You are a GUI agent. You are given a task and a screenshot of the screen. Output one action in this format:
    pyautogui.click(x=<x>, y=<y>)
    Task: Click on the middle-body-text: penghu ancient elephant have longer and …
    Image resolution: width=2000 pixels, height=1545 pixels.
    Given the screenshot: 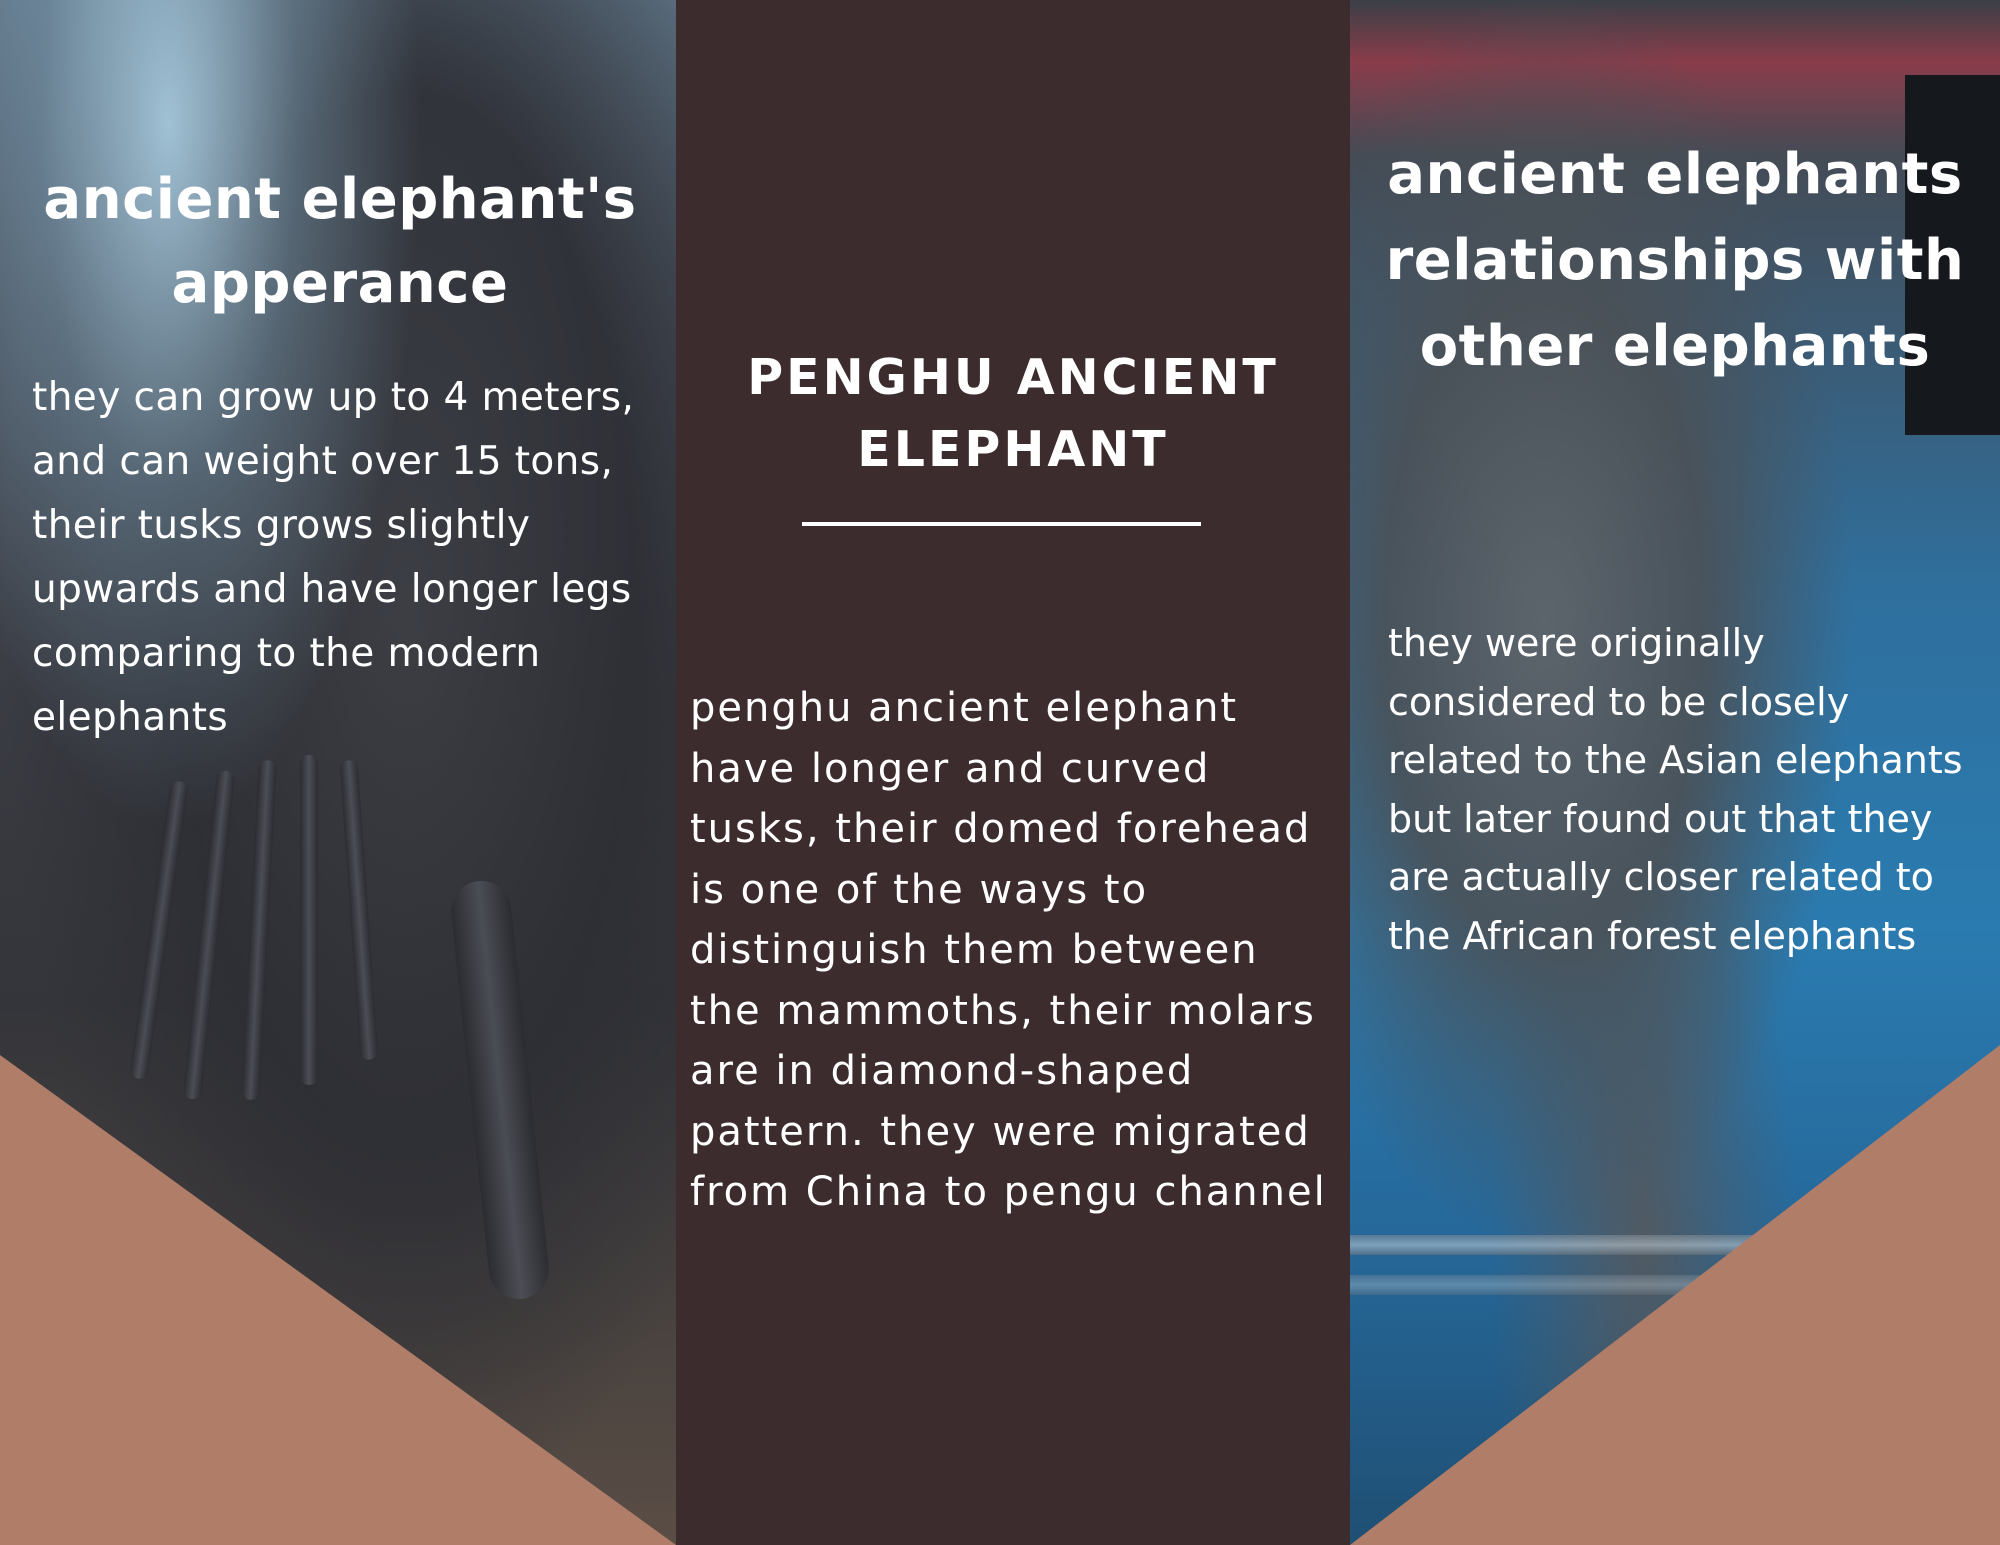 What is the action you would take?
    pyautogui.click(x=1008, y=950)
    